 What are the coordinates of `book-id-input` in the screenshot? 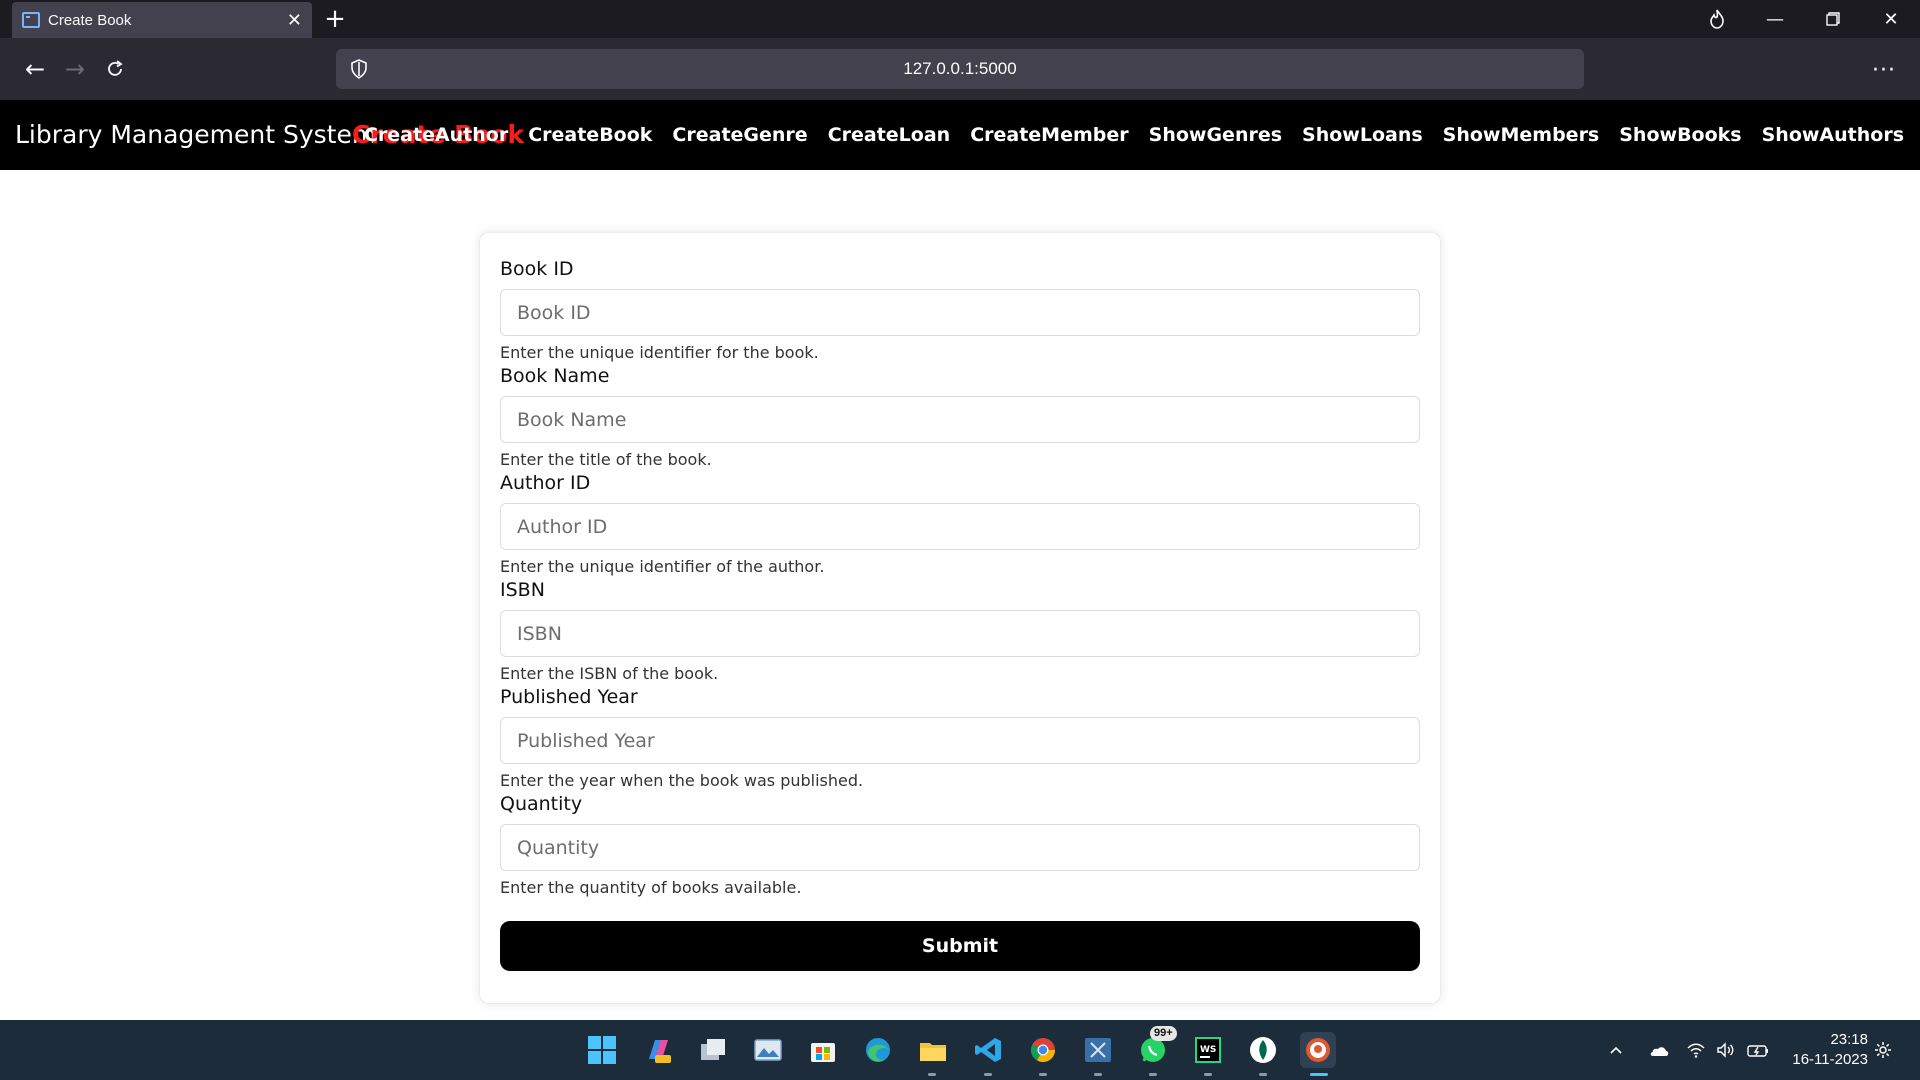 It's located at (960, 312).